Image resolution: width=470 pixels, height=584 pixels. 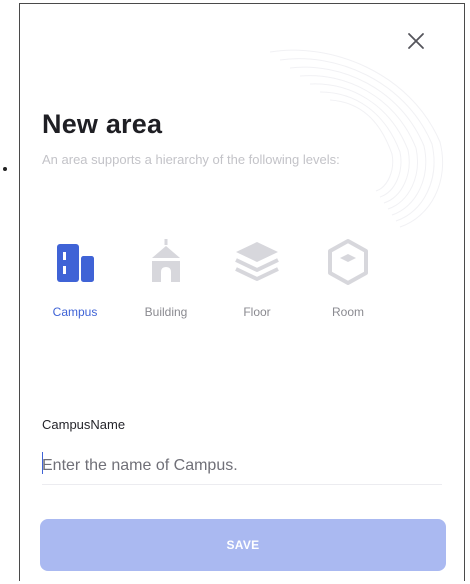 What do you see at coordinates (257, 312) in the screenshot?
I see `level-label-floor: Floor` at bounding box center [257, 312].